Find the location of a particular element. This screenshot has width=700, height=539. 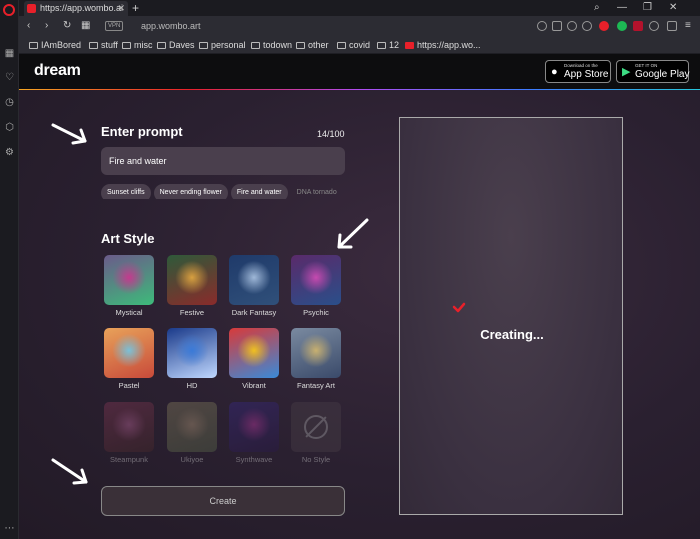

bookmark-folder: Daves is located at coordinates (176, 45).